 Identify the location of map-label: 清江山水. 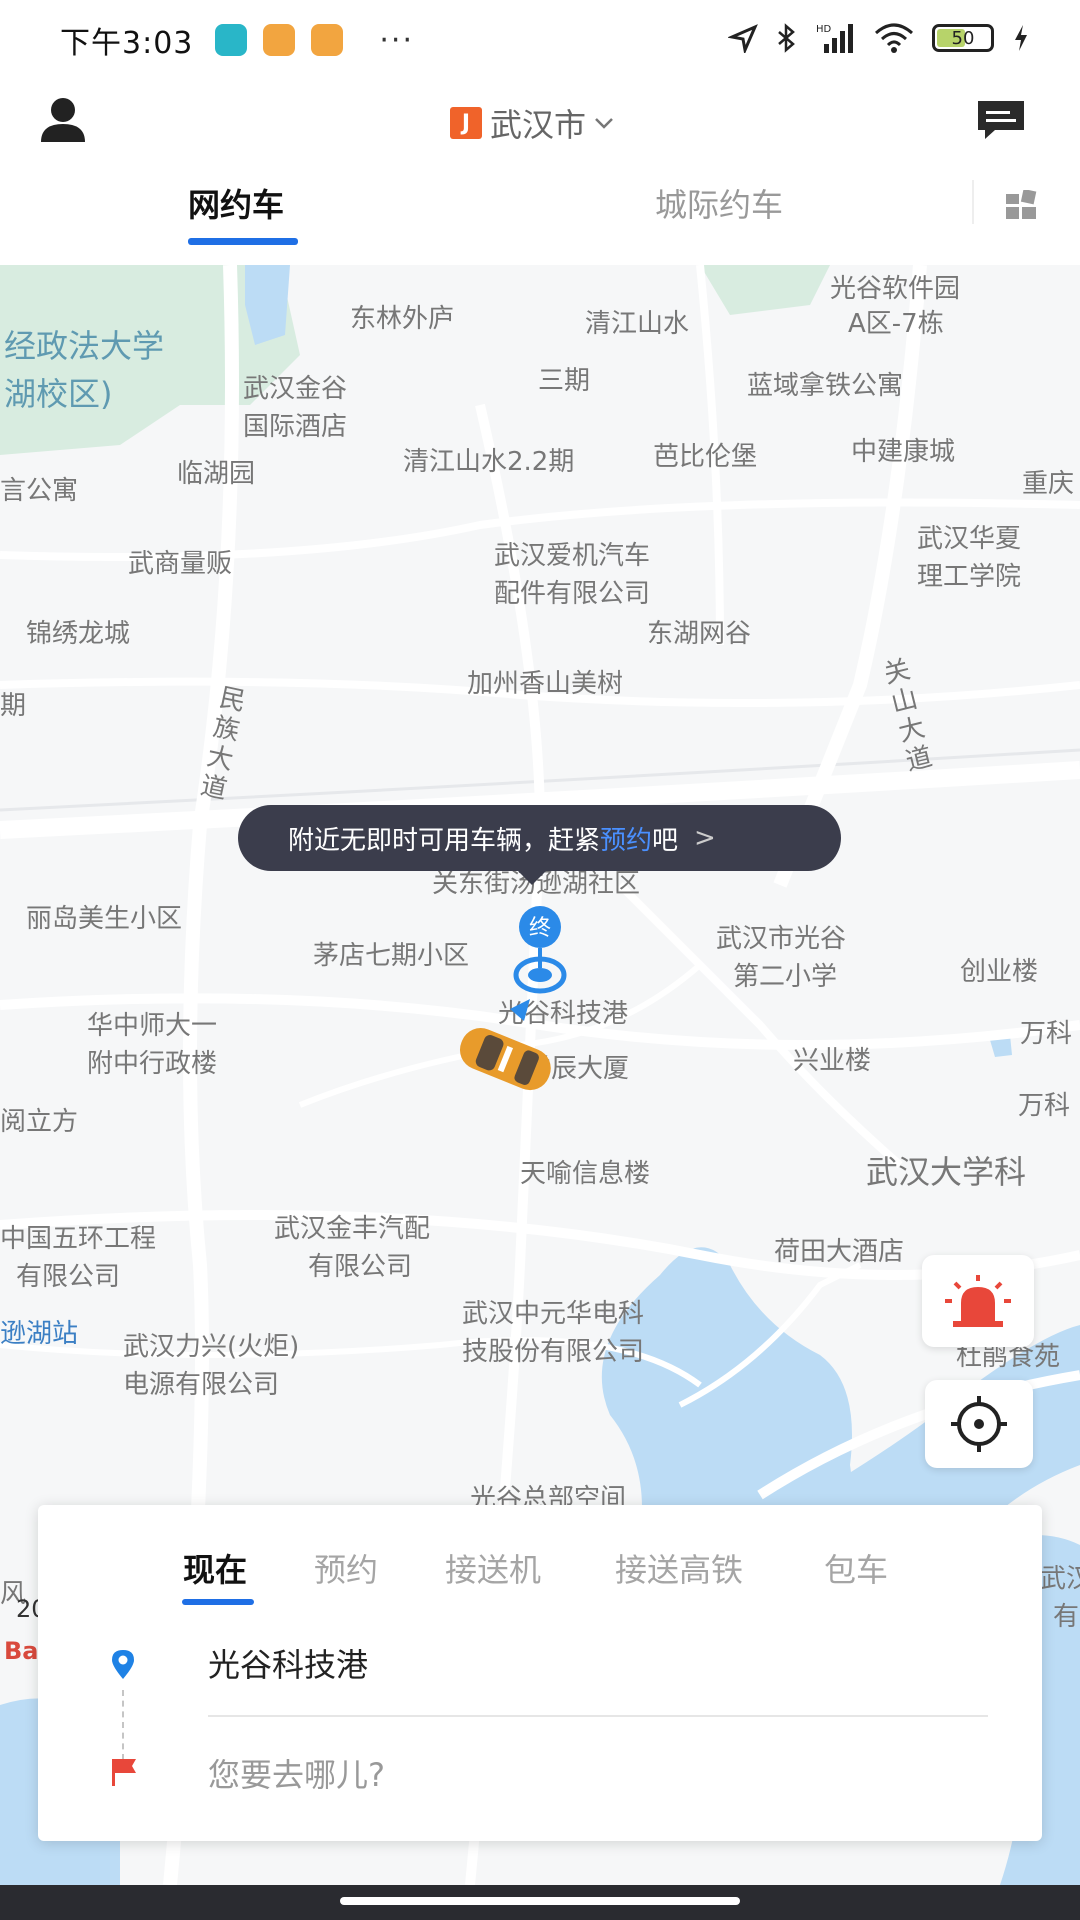
(637, 324).